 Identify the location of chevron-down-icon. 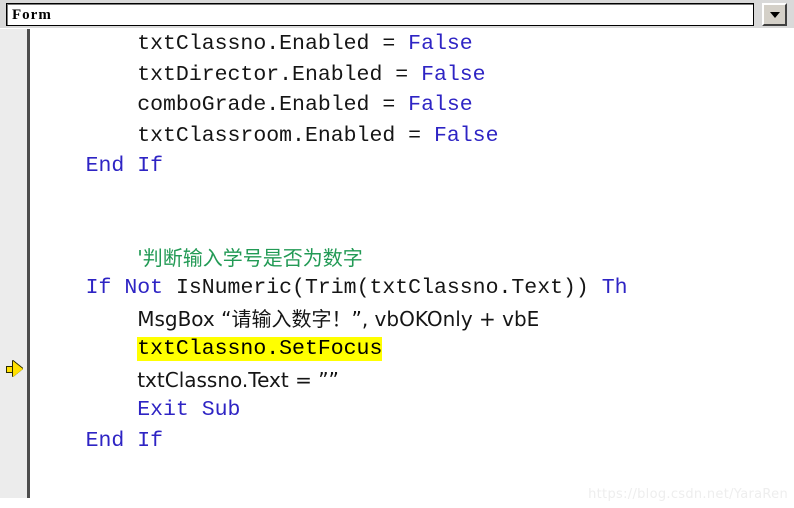
(774, 14).